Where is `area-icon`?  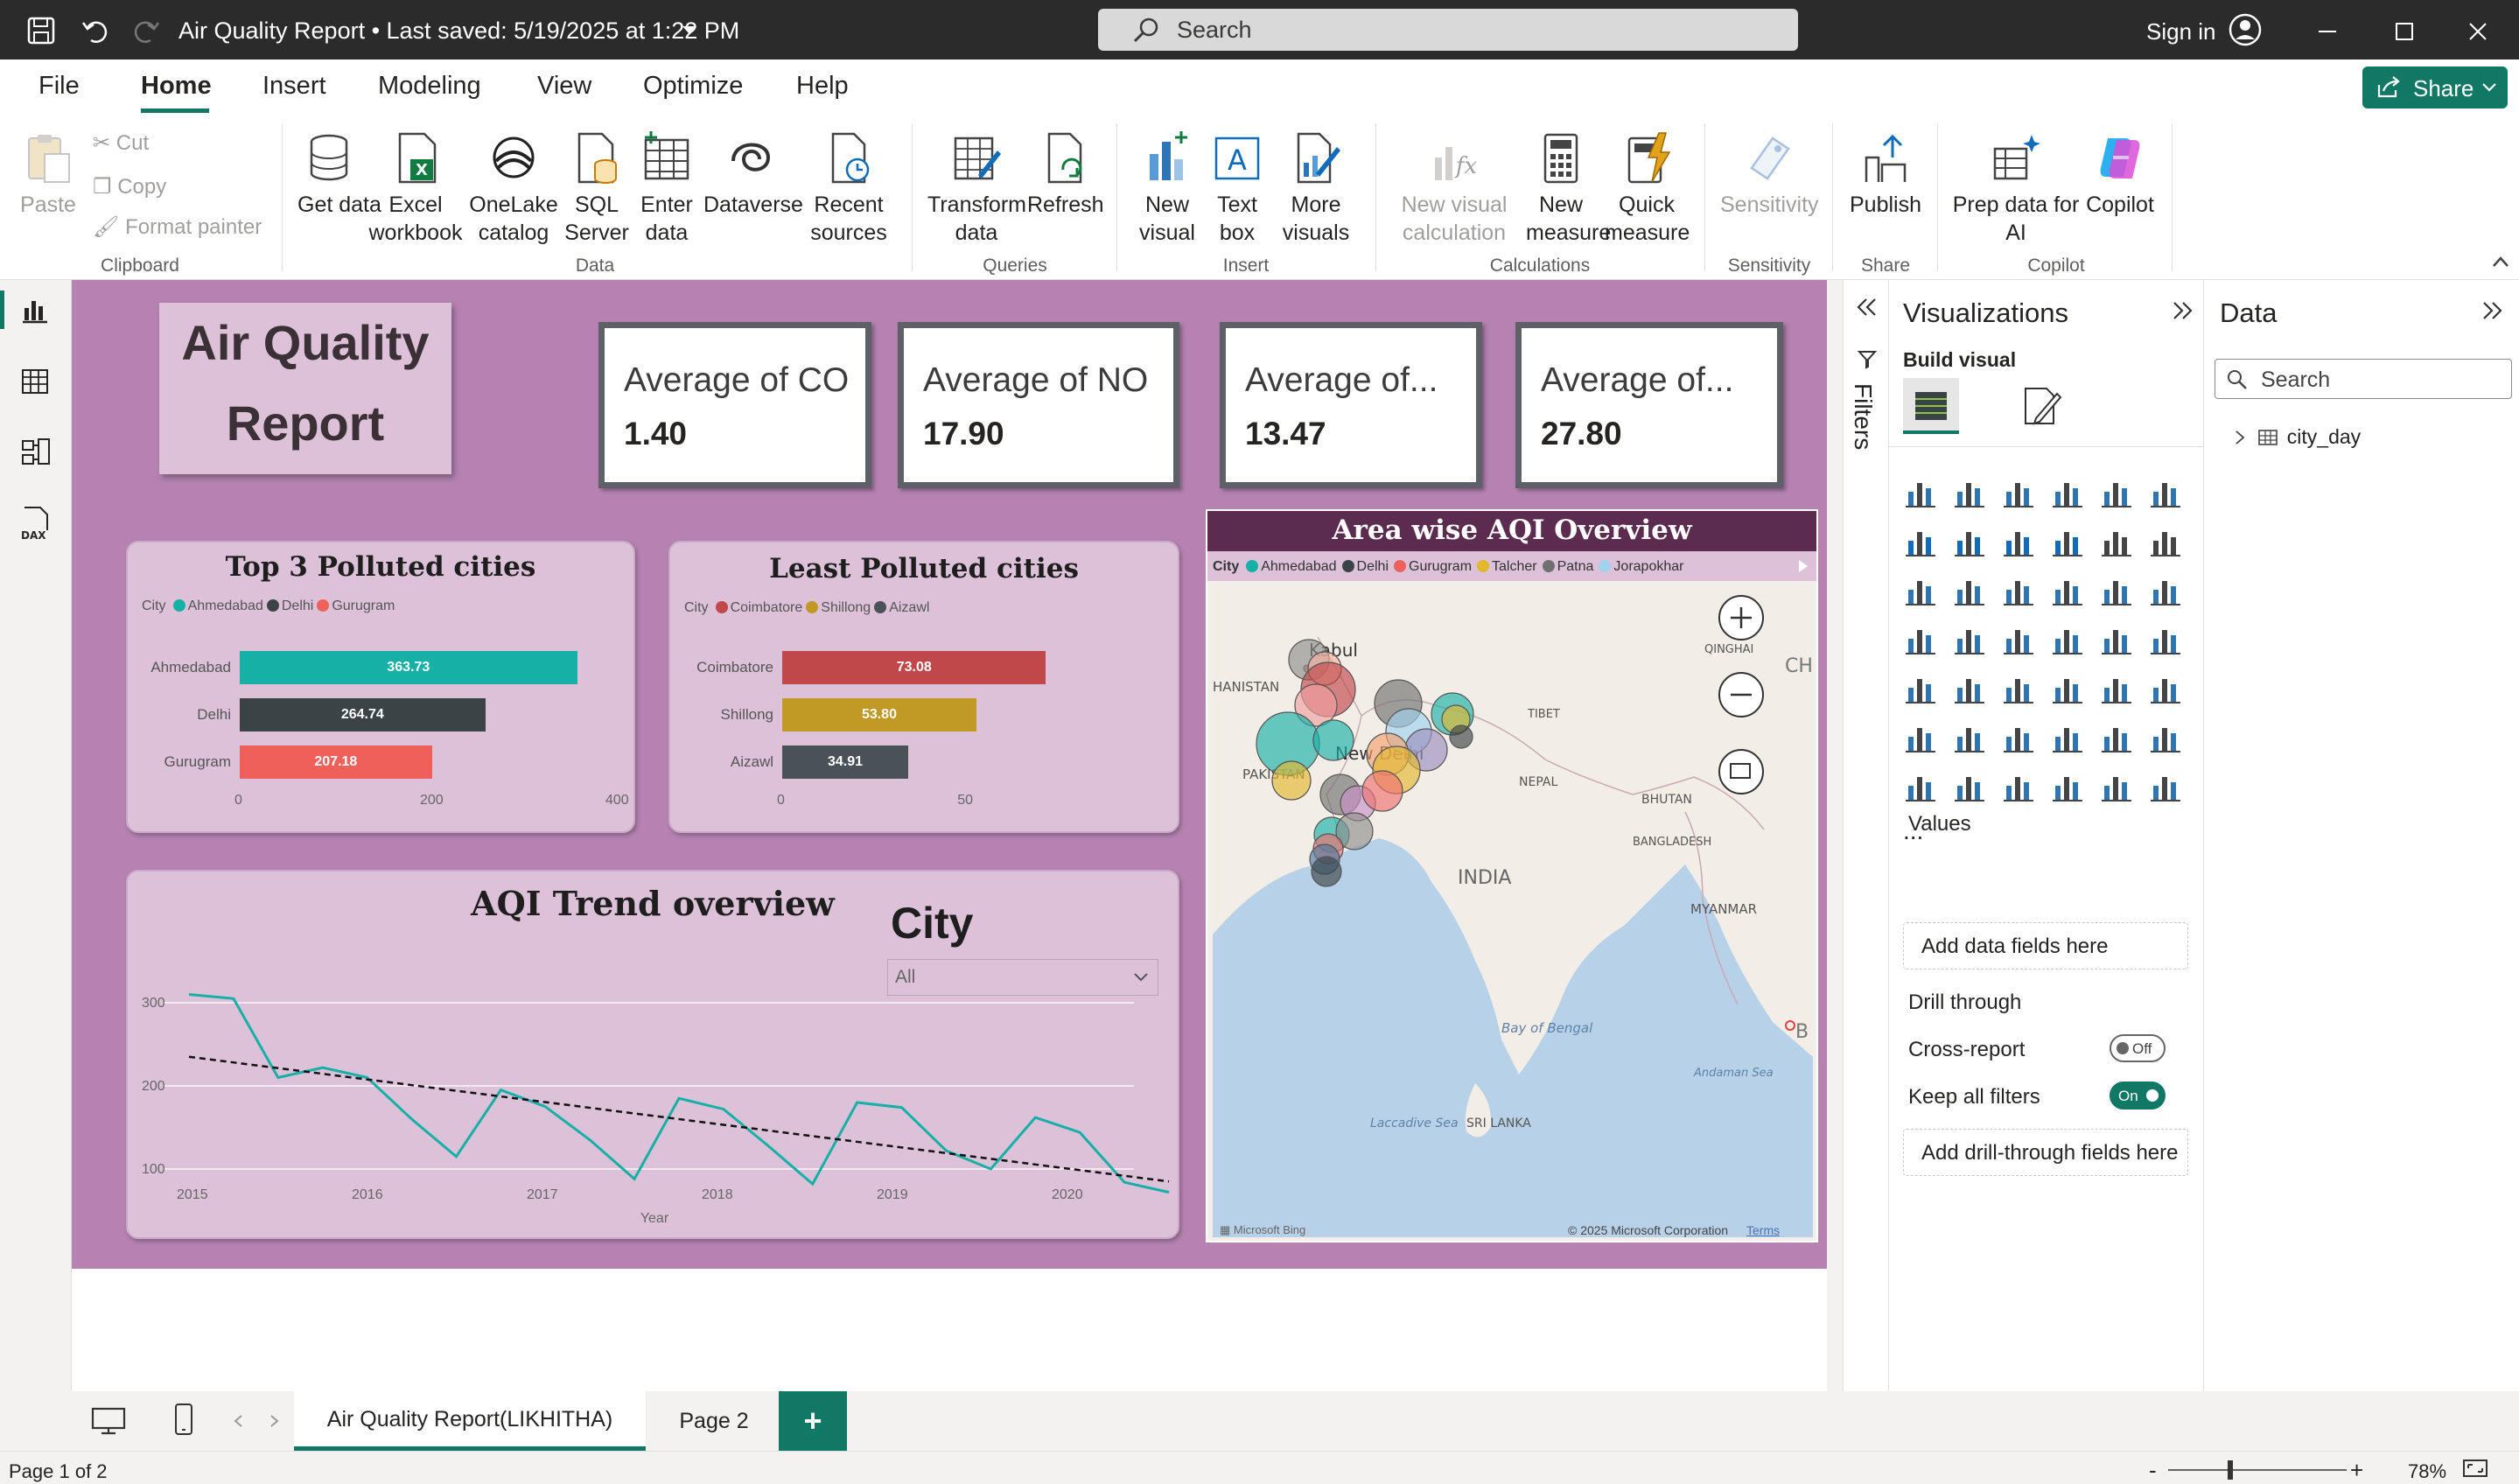
area-icon is located at coordinates (1969, 540).